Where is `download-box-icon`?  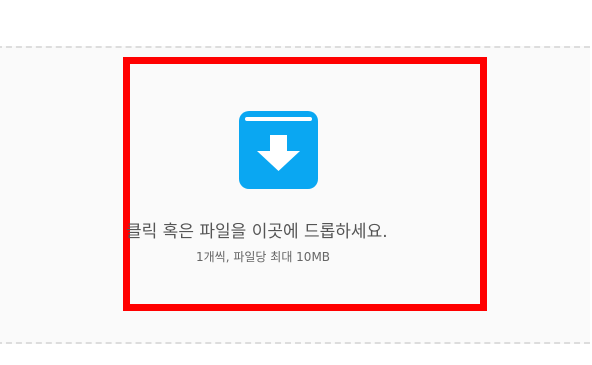
download-box-icon is located at coordinates (278, 150).